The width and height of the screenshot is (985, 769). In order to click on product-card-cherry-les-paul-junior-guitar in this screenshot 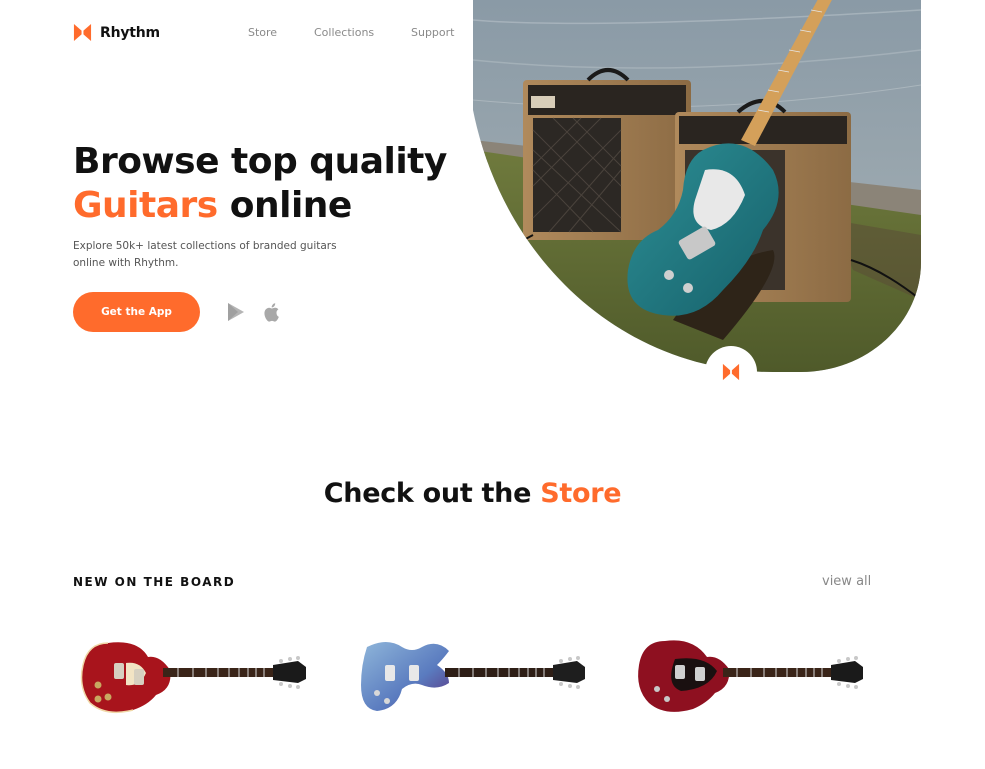, I will do `click(755, 675)`.